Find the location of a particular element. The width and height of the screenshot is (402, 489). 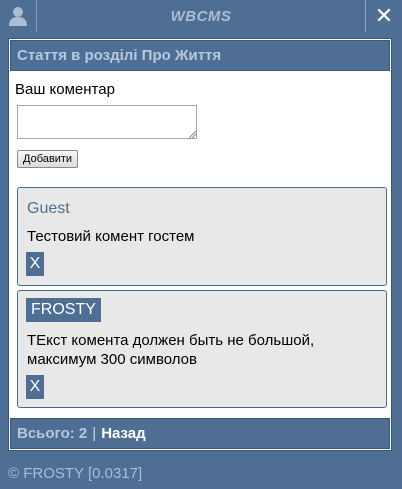

top-bar: WBCMS ✕ is located at coordinates (201, 16).